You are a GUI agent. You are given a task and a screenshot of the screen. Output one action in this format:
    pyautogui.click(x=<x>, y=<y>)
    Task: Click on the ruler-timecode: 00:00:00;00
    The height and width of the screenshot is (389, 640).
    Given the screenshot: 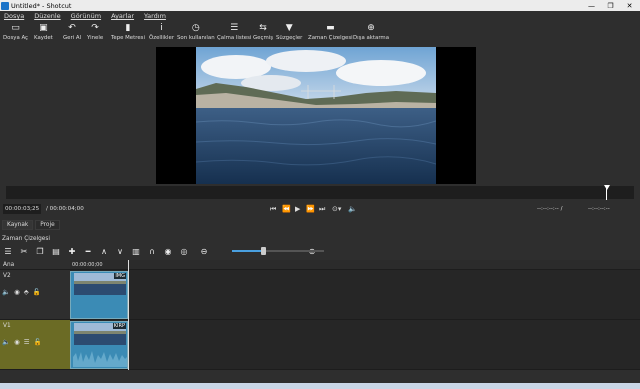 What is the action you would take?
    pyautogui.click(x=87, y=265)
    